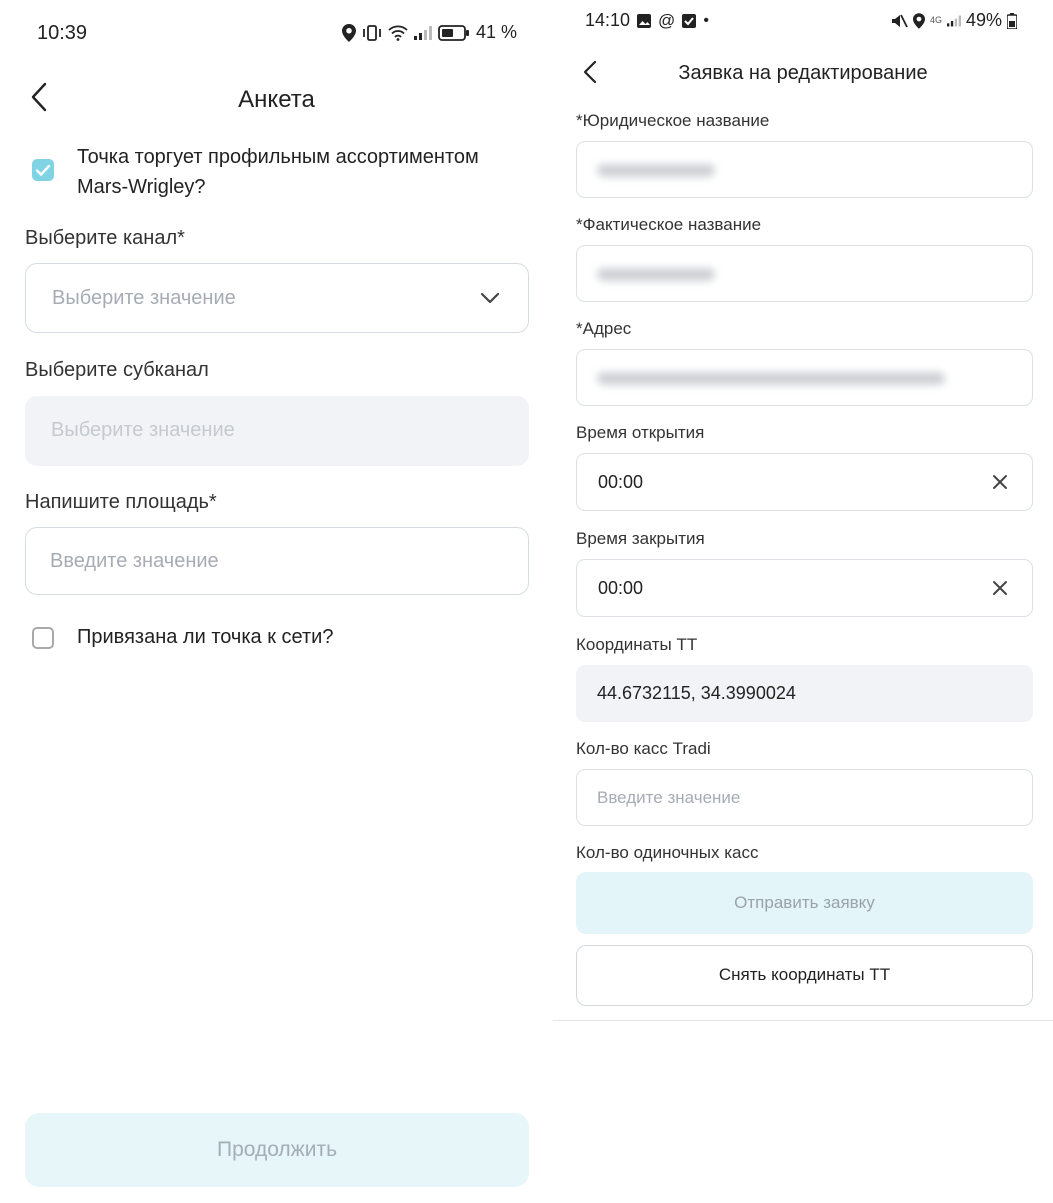 The width and height of the screenshot is (1053, 1203). Describe the element at coordinates (205, 637) in the screenshot. I see `network-label: Привязана ли точка к сети?` at that location.